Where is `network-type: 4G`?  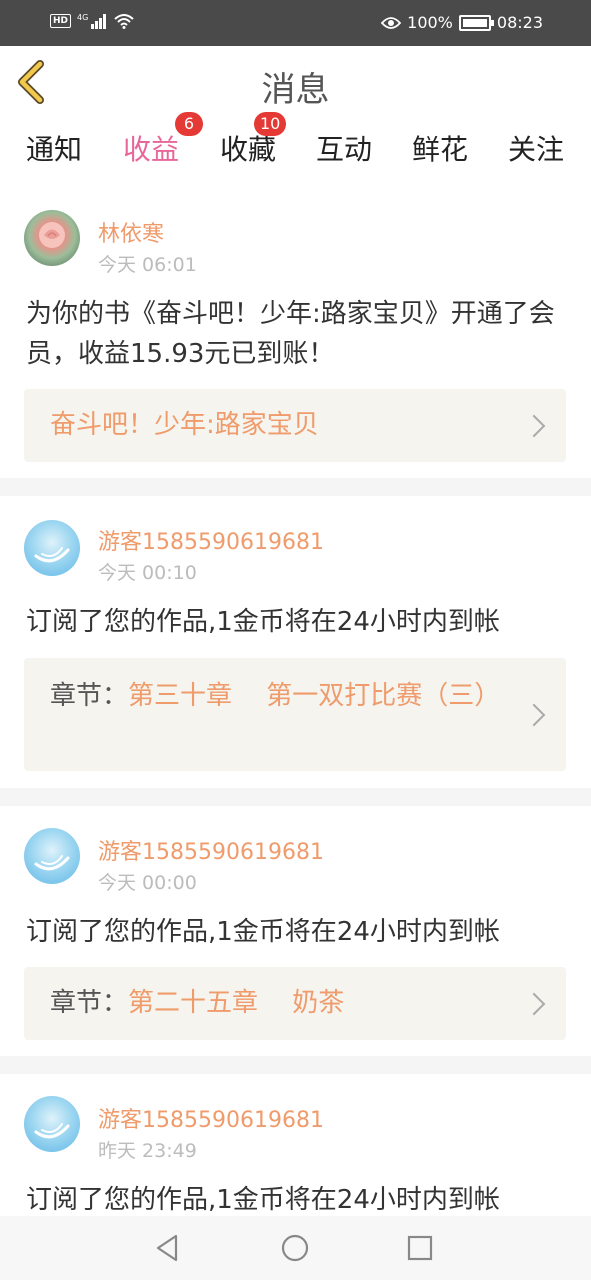
network-type: 4G is located at coordinates (83, 17).